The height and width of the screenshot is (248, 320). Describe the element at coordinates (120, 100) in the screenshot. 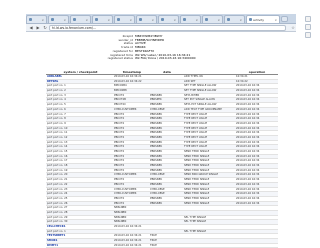

I see `table-cell: PBCXT4B` at that location.